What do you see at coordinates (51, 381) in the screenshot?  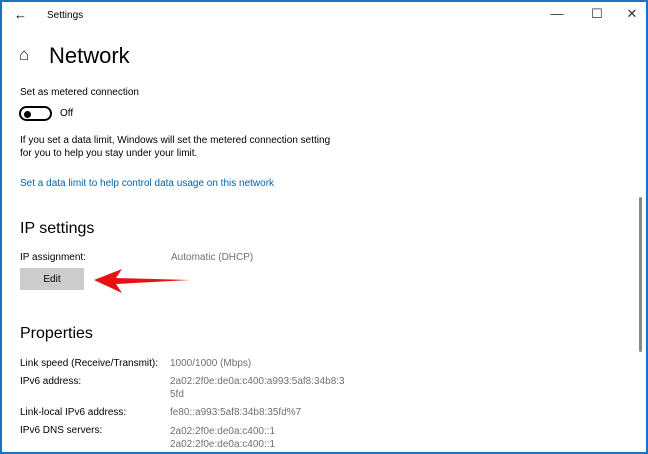 I see `prop-label: IPv6 address:` at bounding box center [51, 381].